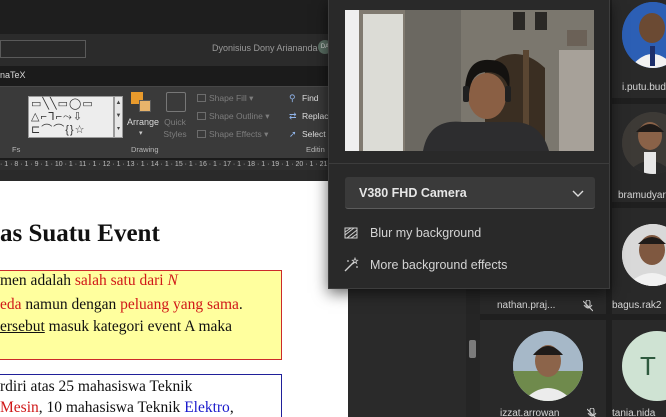  What do you see at coordinates (293, 116) in the screenshot?
I see `replace-icon: ⇄` at bounding box center [293, 116].